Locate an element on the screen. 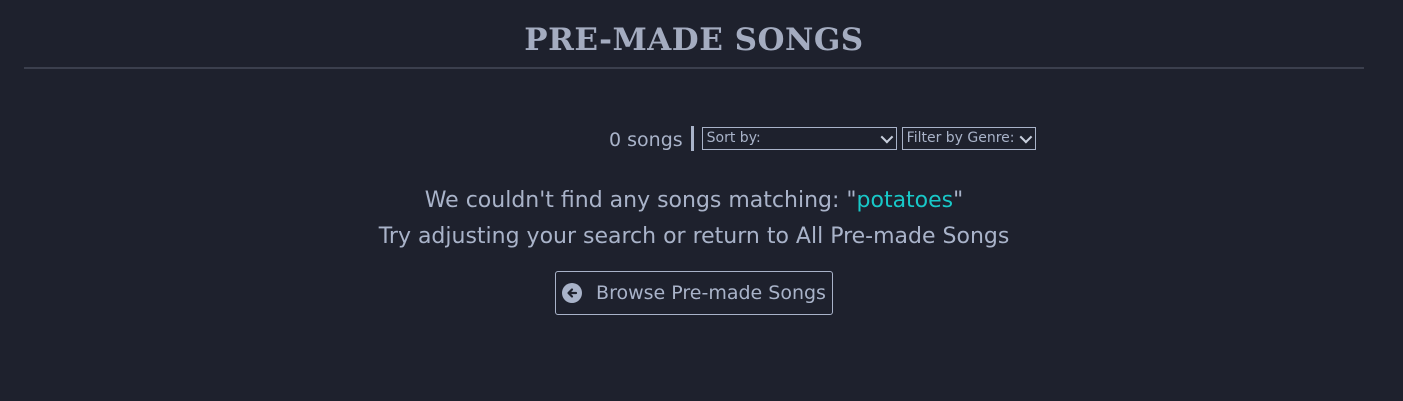 The image size is (1403, 401). sort-select-label: Sort by: is located at coordinates (733, 137).